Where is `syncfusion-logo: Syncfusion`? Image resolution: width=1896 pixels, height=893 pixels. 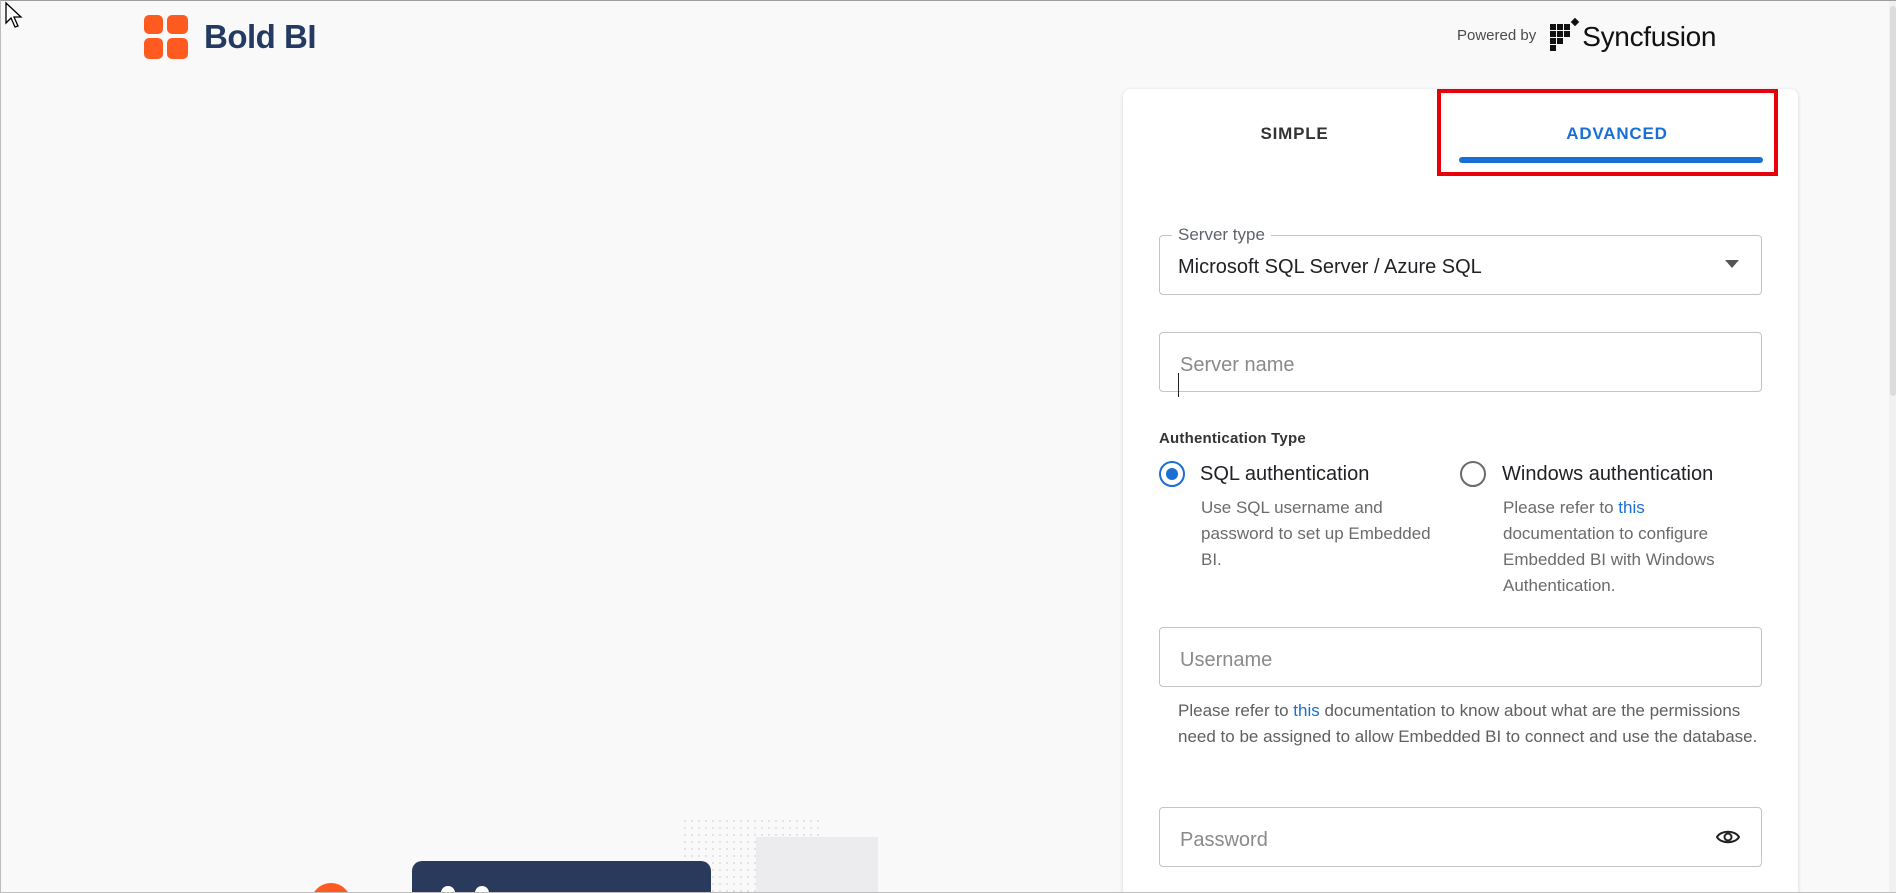
syncfusion-logo: Syncfusion is located at coordinates (1633, 35).